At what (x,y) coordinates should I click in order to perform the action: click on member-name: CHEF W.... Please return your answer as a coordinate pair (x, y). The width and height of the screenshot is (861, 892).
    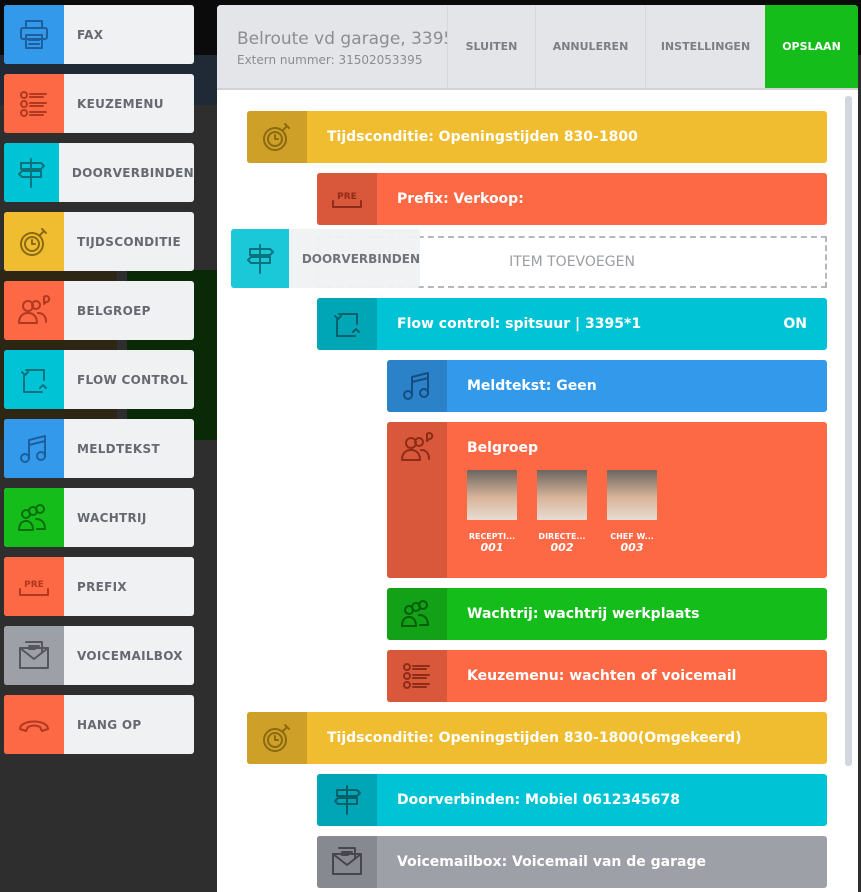
    Looking at the image, I should click on (632, 536).